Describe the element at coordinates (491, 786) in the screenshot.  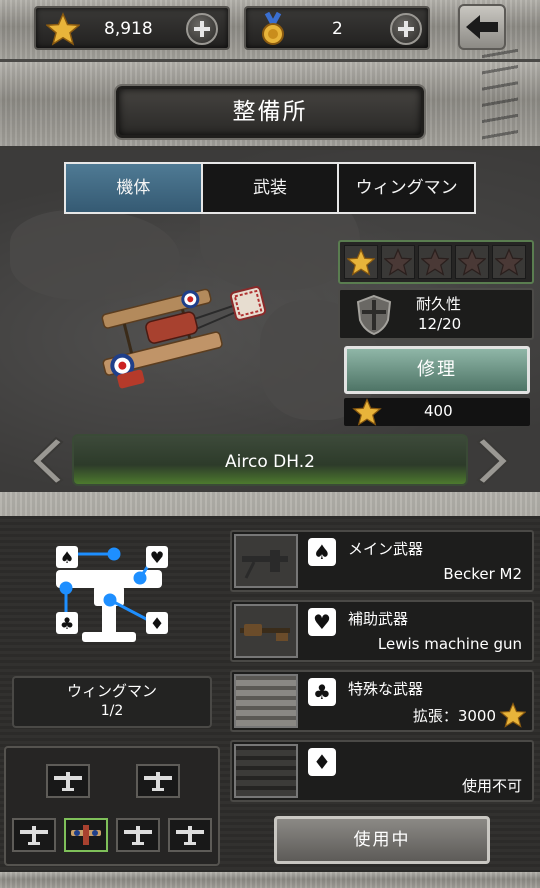
I see `unavailable-label: 使用不可` at that location.